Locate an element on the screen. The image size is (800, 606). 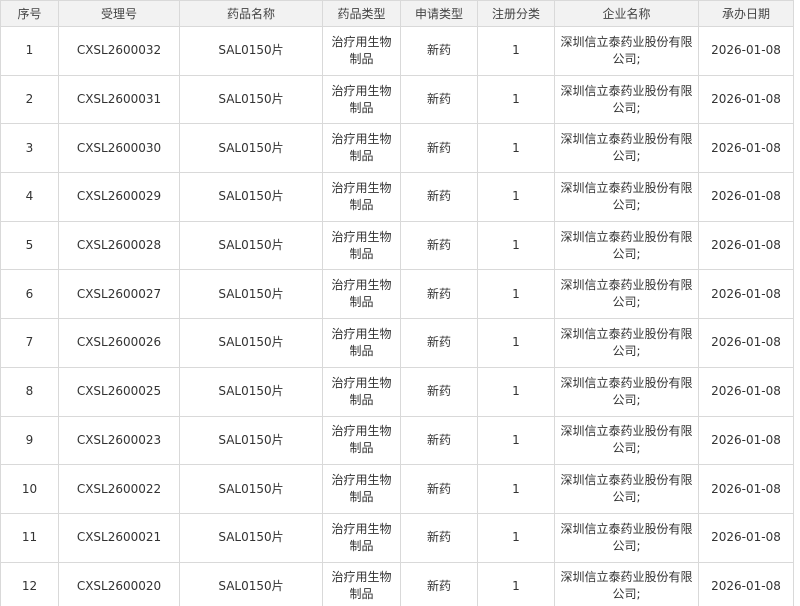
cell-index: 5 is located at coordinates (29, 245).